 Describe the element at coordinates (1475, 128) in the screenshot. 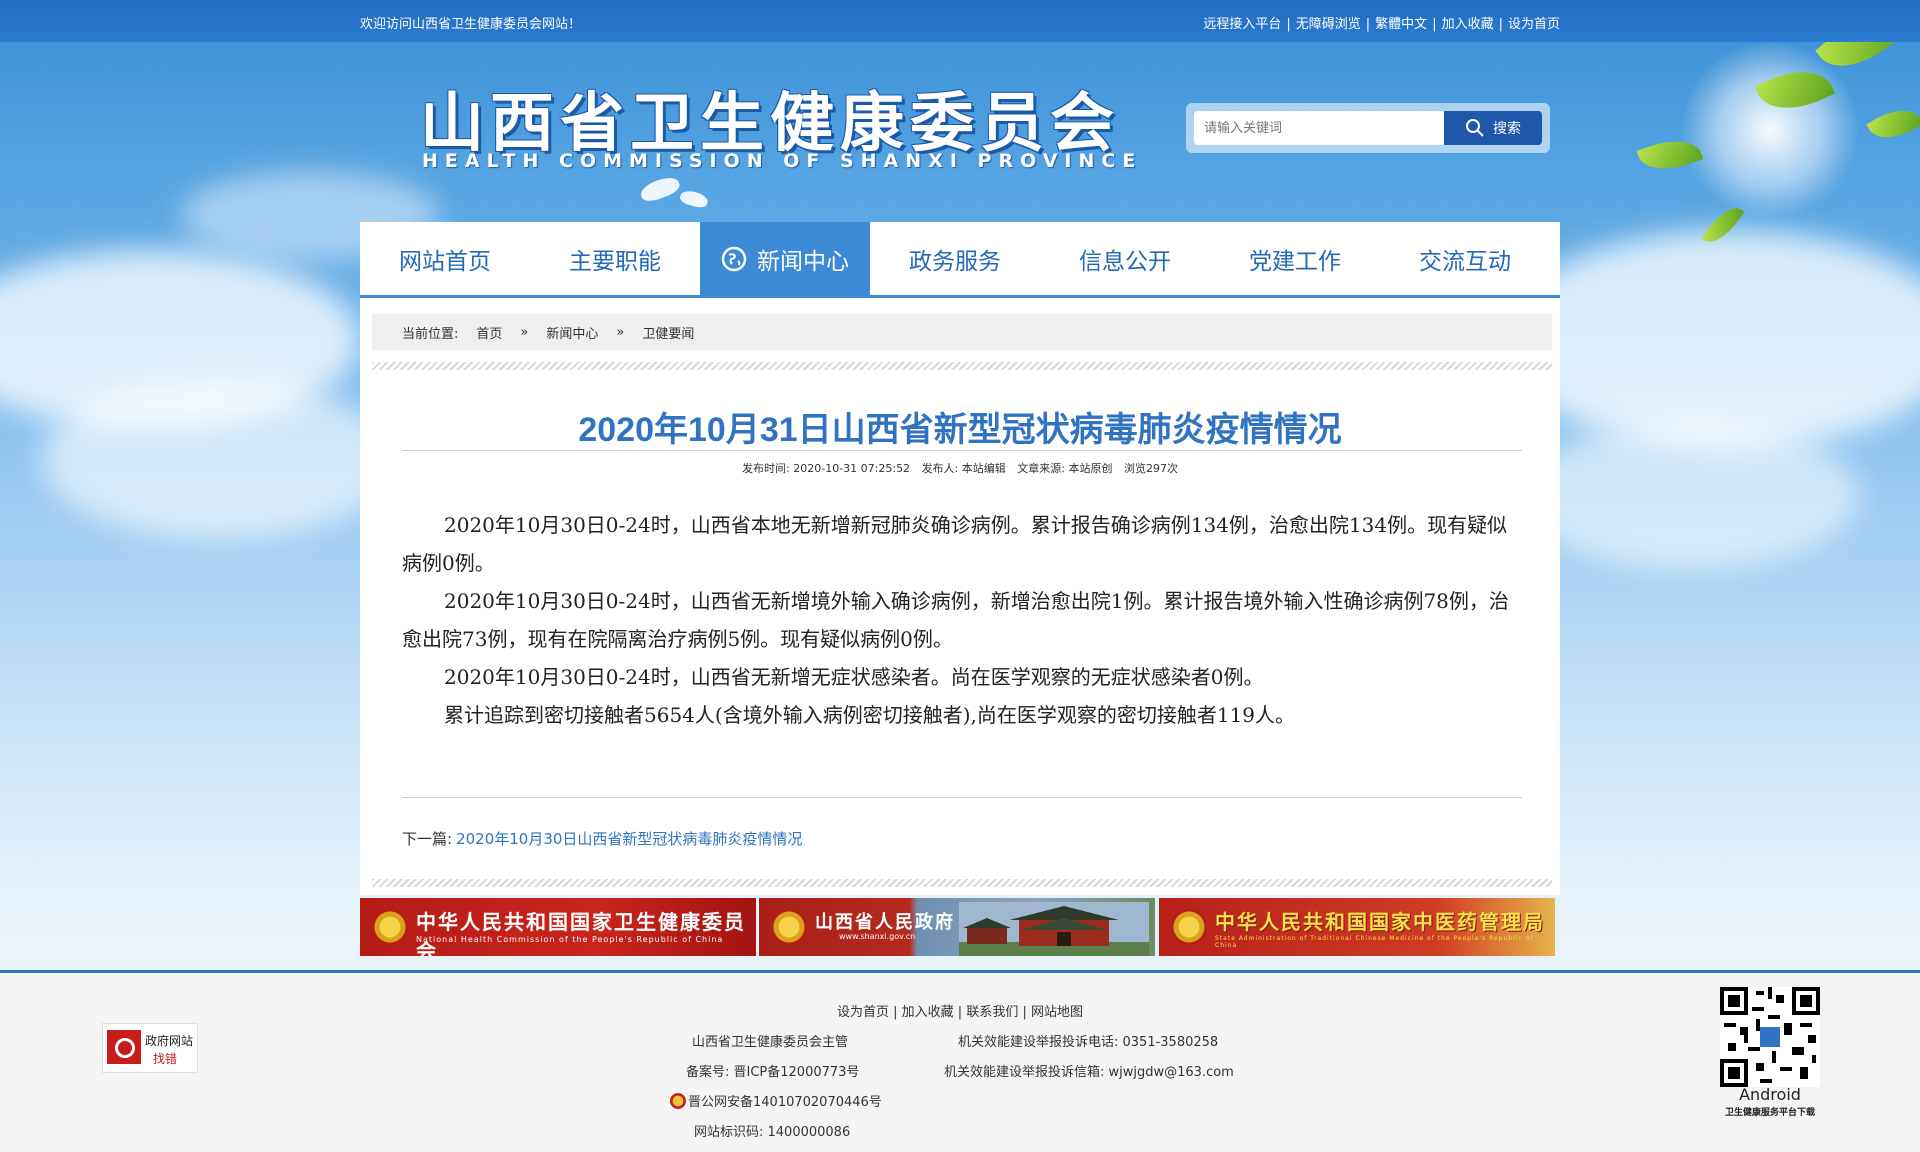

I see `search-icon` at that location.